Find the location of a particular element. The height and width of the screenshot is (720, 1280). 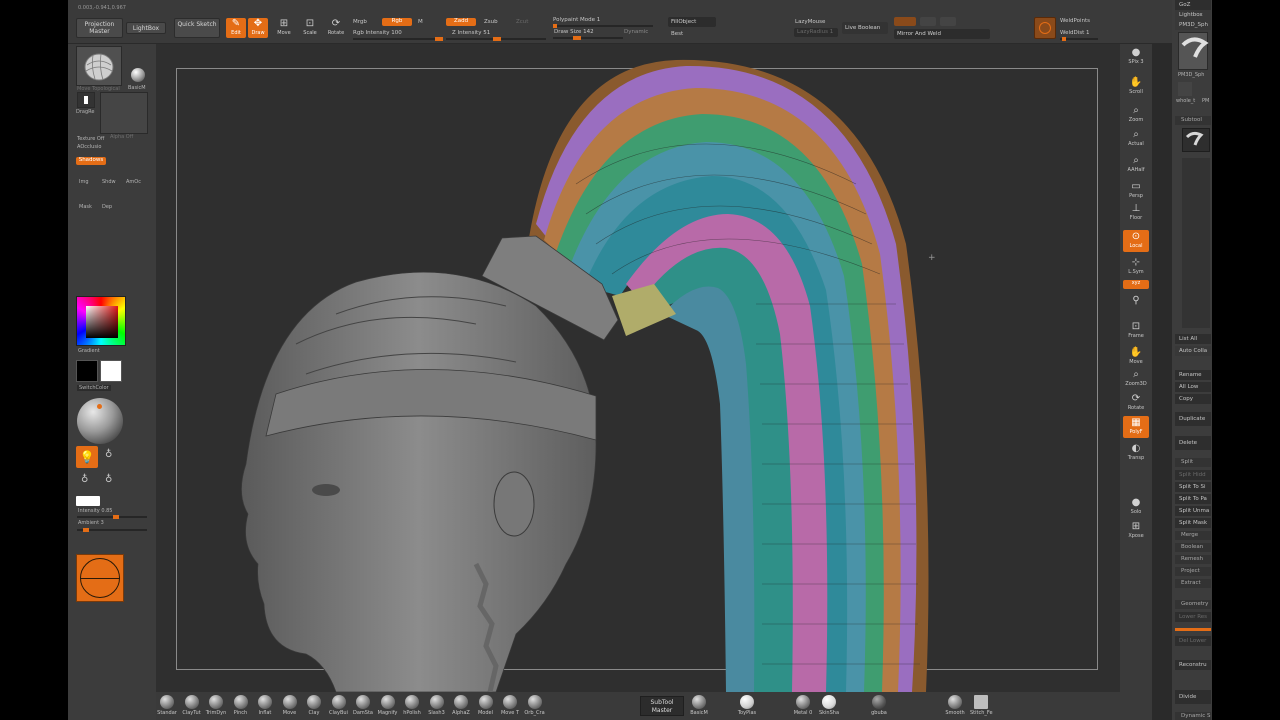

lightcap-preview is located at coordinates (100, 578).